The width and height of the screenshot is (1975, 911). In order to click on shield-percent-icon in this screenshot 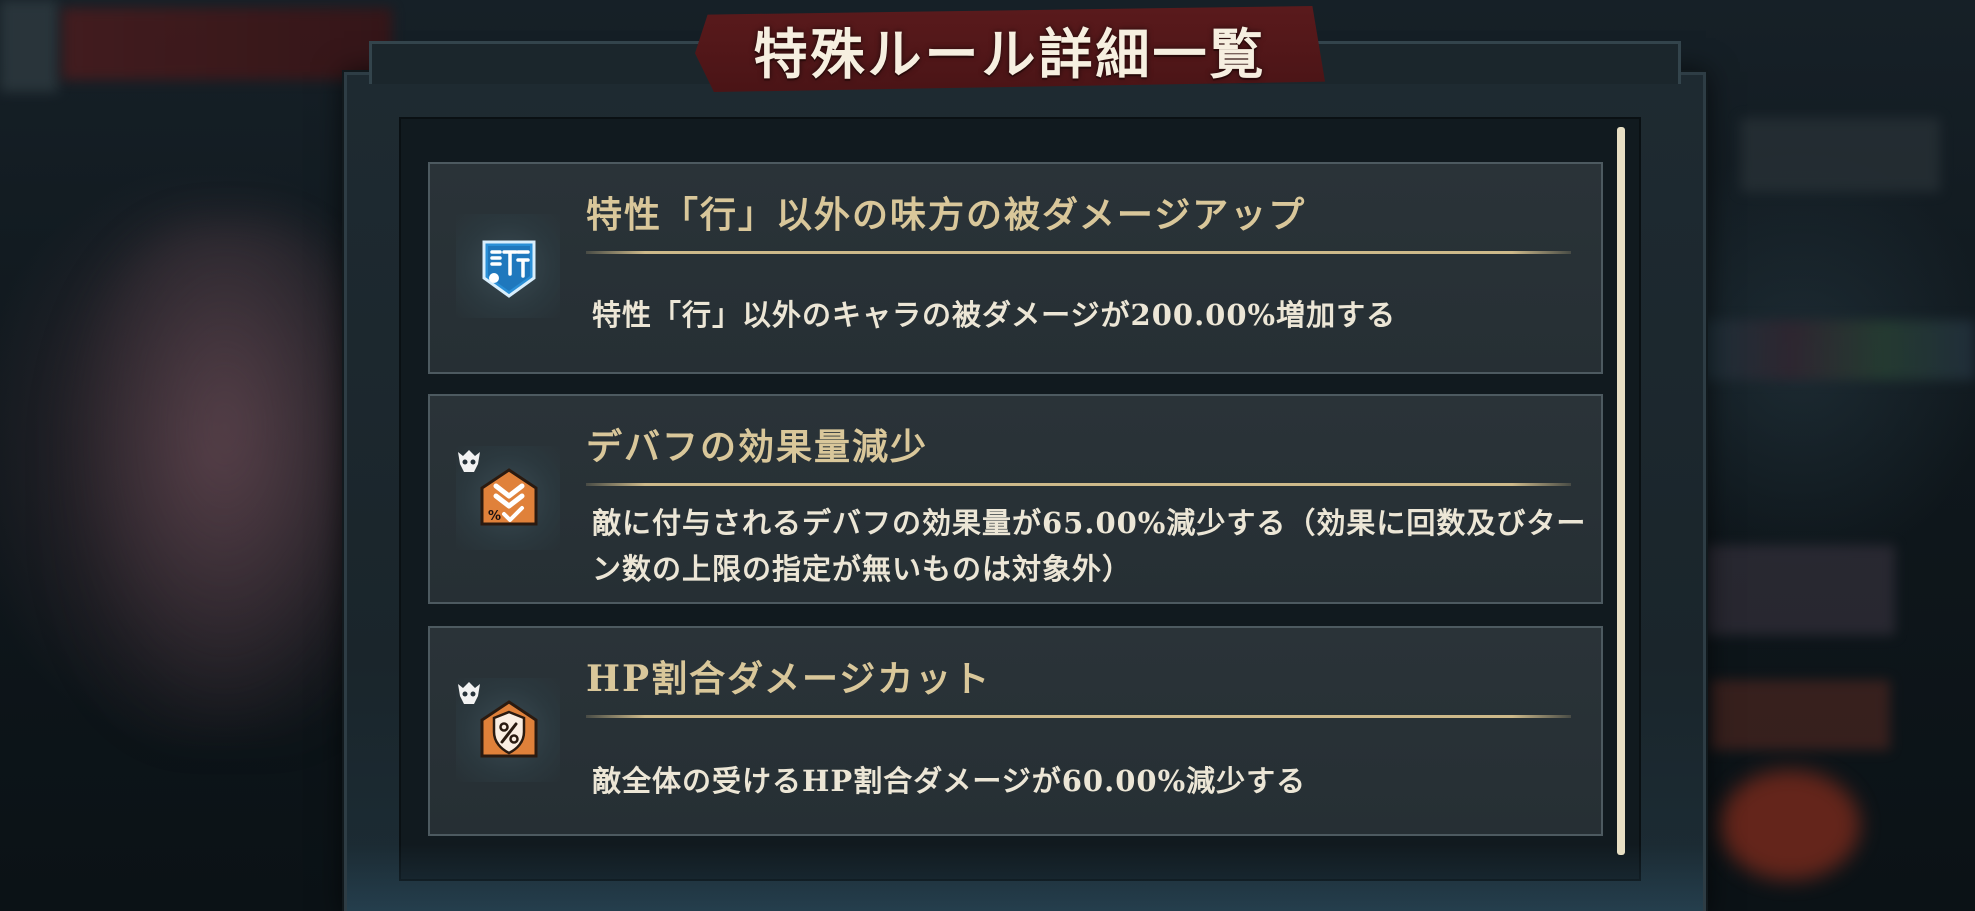, I will do `click(509, 729)`.